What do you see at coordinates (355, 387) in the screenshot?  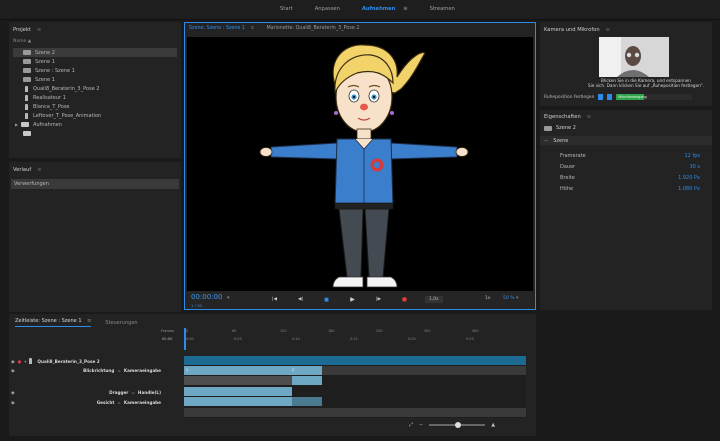 I see `track-area: 1 2` at bounding box center [355, 387].